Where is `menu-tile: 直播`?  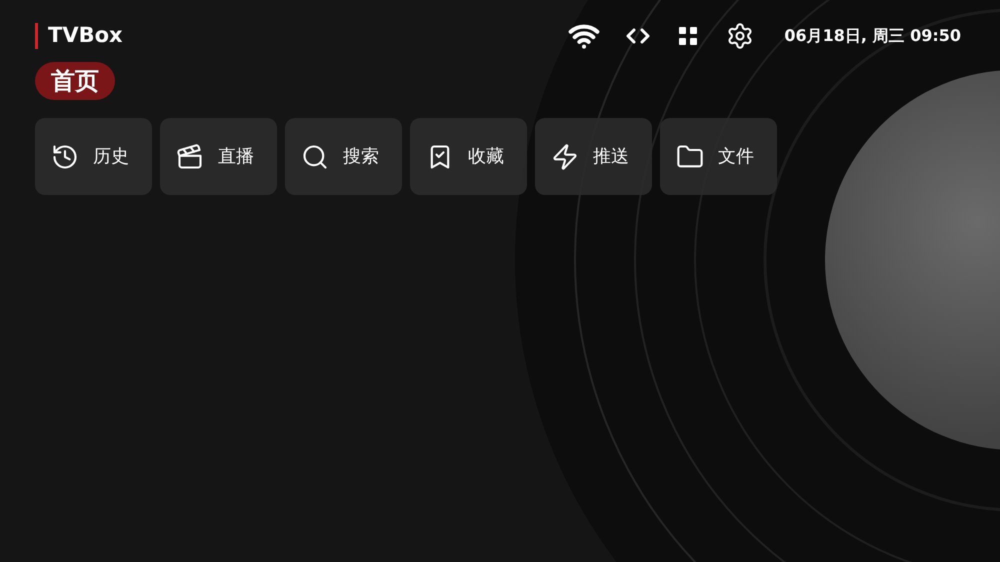 menu-tile: 直播 is located at coordinates (218, 156).